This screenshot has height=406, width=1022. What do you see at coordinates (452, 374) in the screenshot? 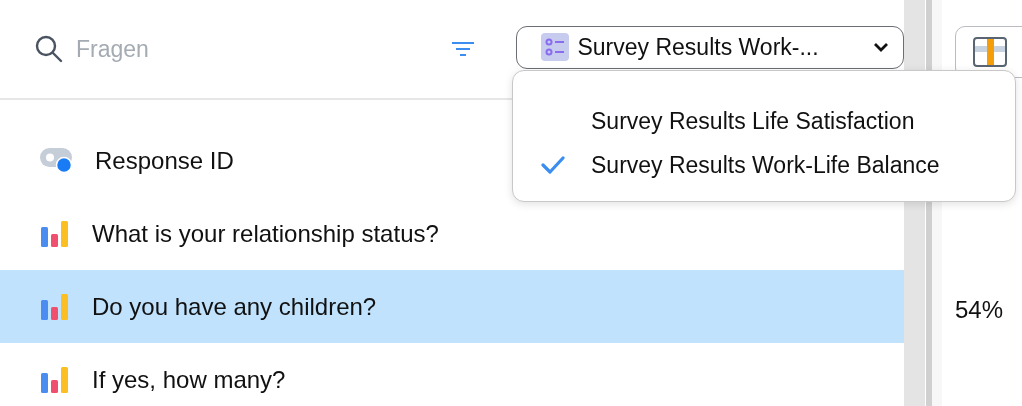
I see `question-item: If yes, how many?` at bounding box center [452, 374].